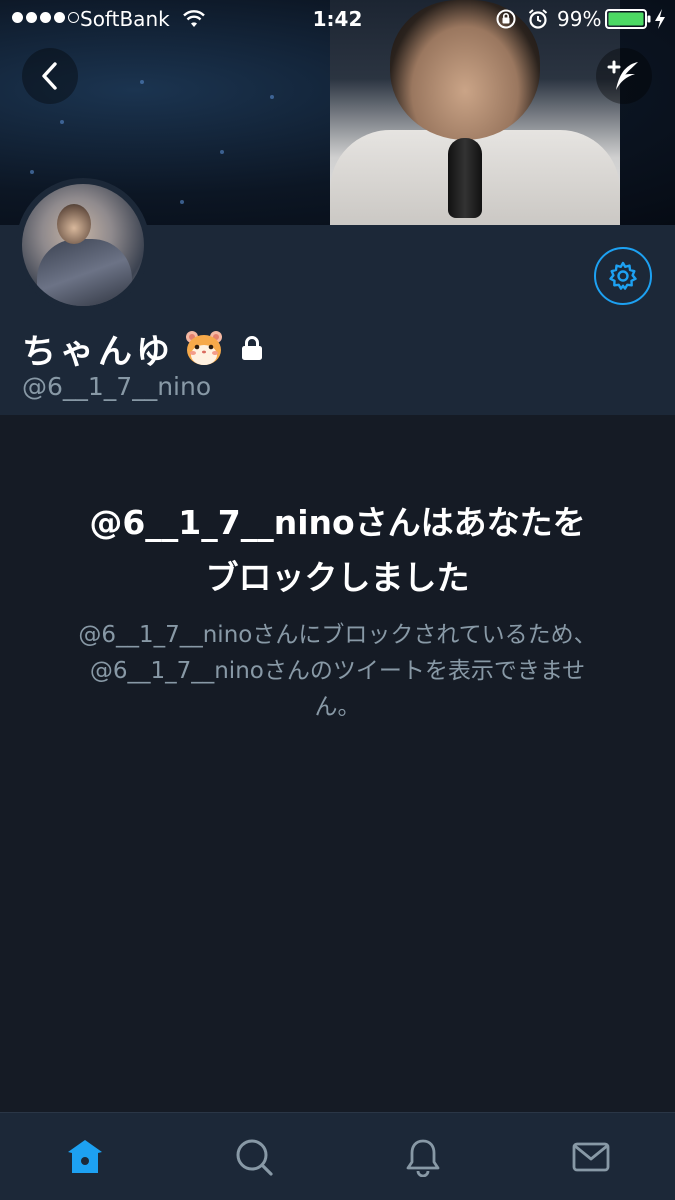 This screenshot has width=675, height=1200. I want to click on status-bar: SoftBank 1:42 99%, so click(337, 20).